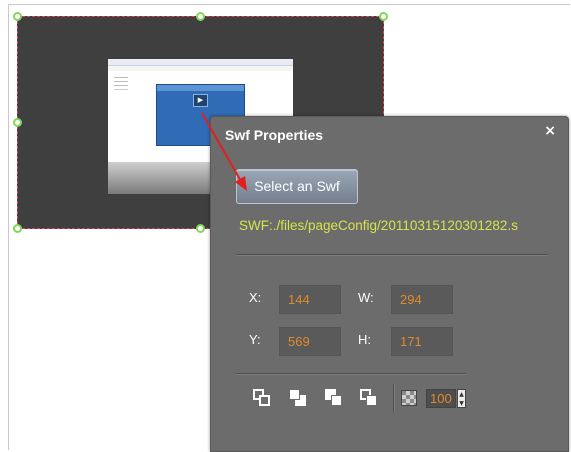 The width and height of the screenshot is (571, 452). Describe the element at coordinates (200, 62) in the screenshot. I see `thumbnail-toolbar` at that location.